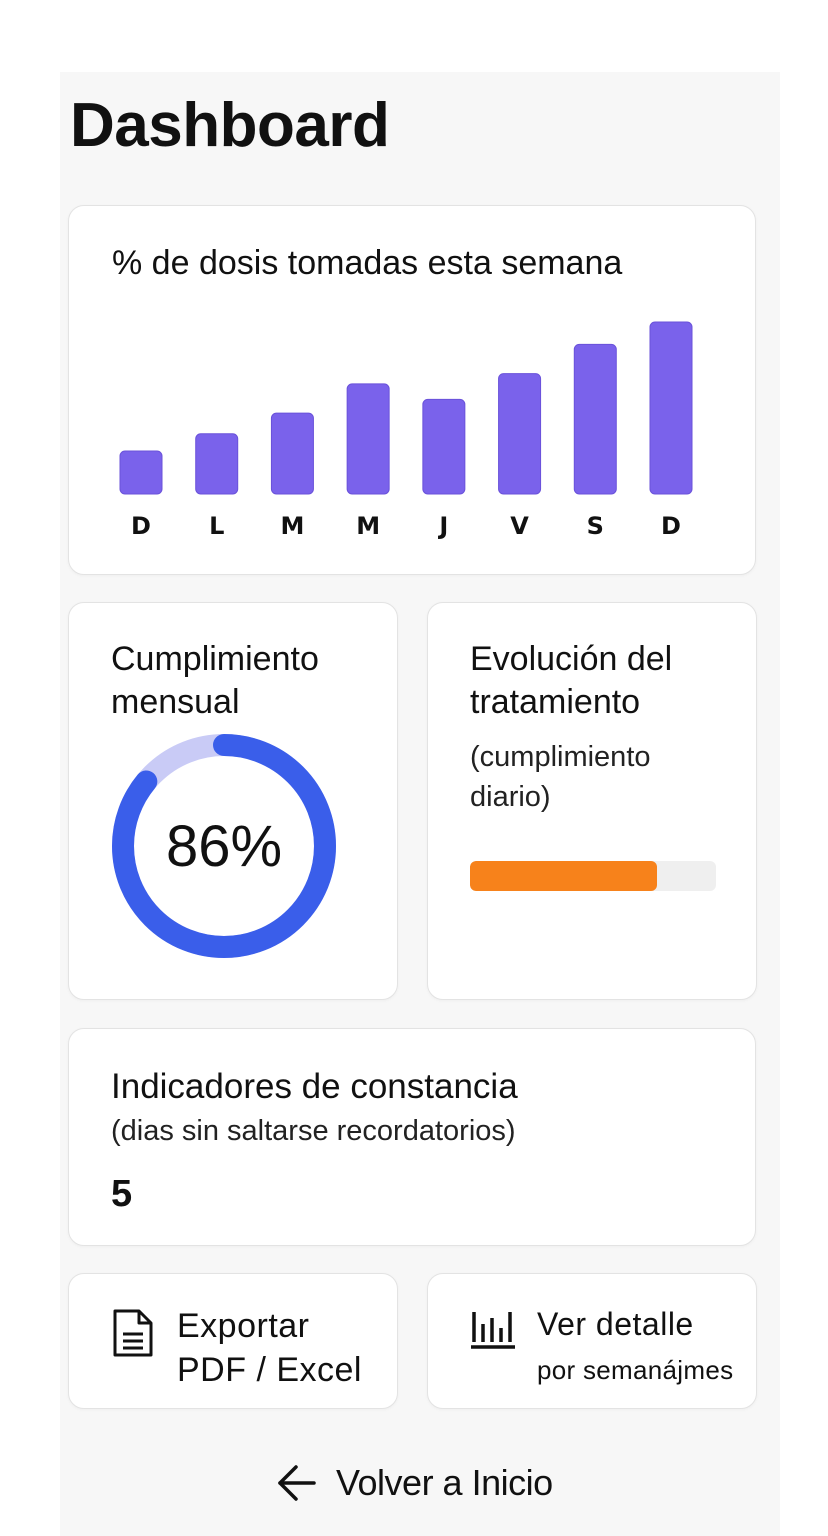  What do you see at coordinates (368, 526) in the screenshot?
I see `day-label-3: M` at bounding box center [368, 526].